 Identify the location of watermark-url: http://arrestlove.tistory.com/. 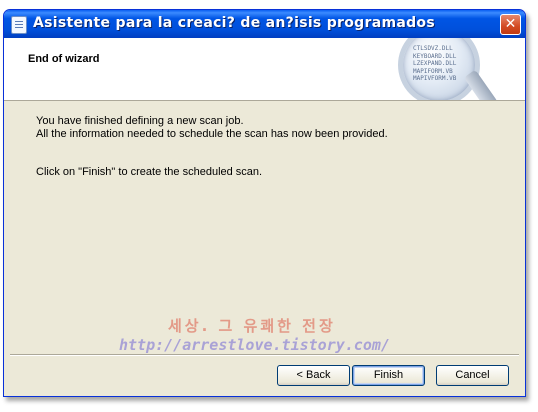
(254, 345).